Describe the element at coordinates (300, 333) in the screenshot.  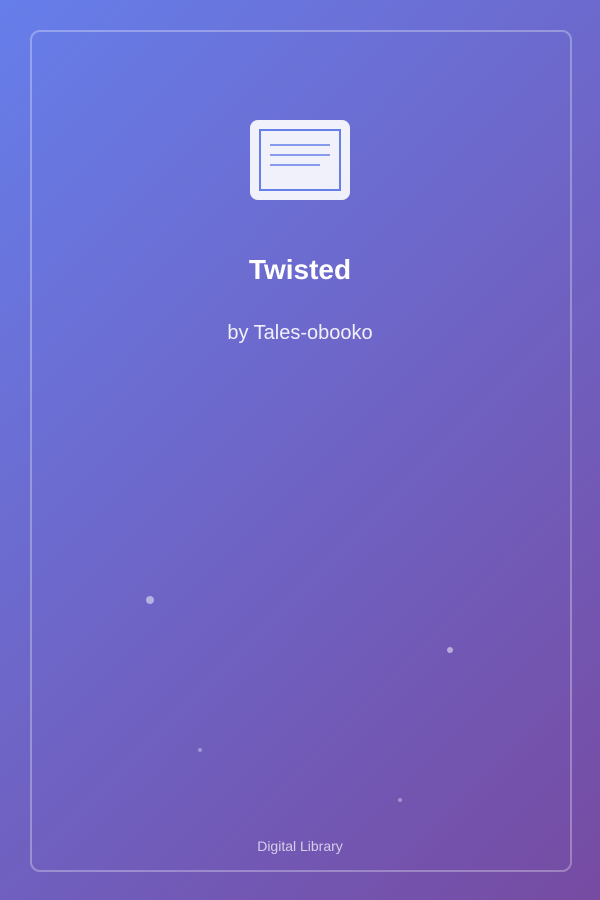
I see `book-author: by Tales-obooko` at that location.